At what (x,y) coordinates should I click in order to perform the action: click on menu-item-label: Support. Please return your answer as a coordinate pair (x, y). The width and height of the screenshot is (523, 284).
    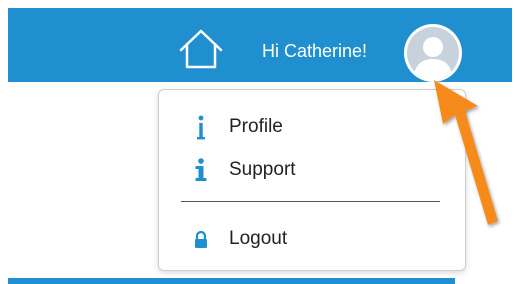
    Looking at the image, I should click on (262, 169).